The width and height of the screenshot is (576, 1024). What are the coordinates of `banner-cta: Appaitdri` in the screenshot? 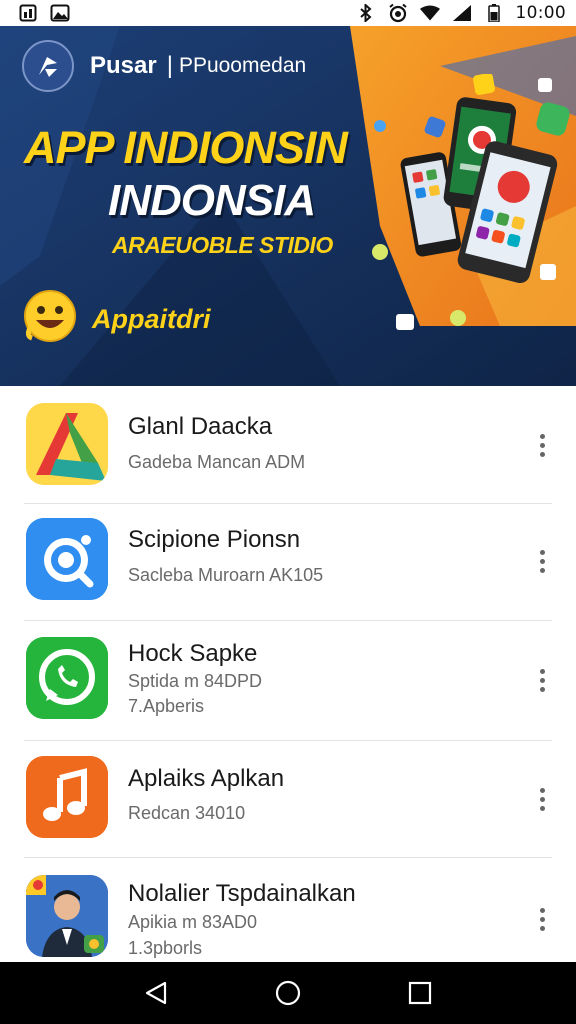 It's located at (151, 319).